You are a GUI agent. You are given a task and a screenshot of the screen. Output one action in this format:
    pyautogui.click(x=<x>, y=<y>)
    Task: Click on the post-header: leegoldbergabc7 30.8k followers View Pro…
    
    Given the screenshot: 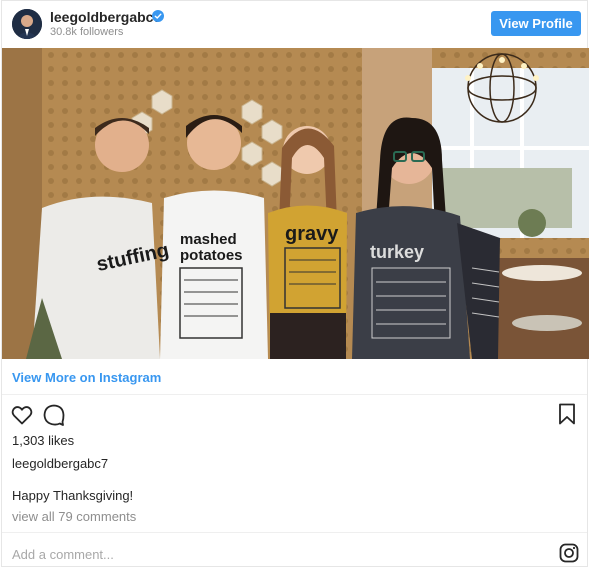 What is the action you would take?
    pyautogui.click(x=294, y=24)
    